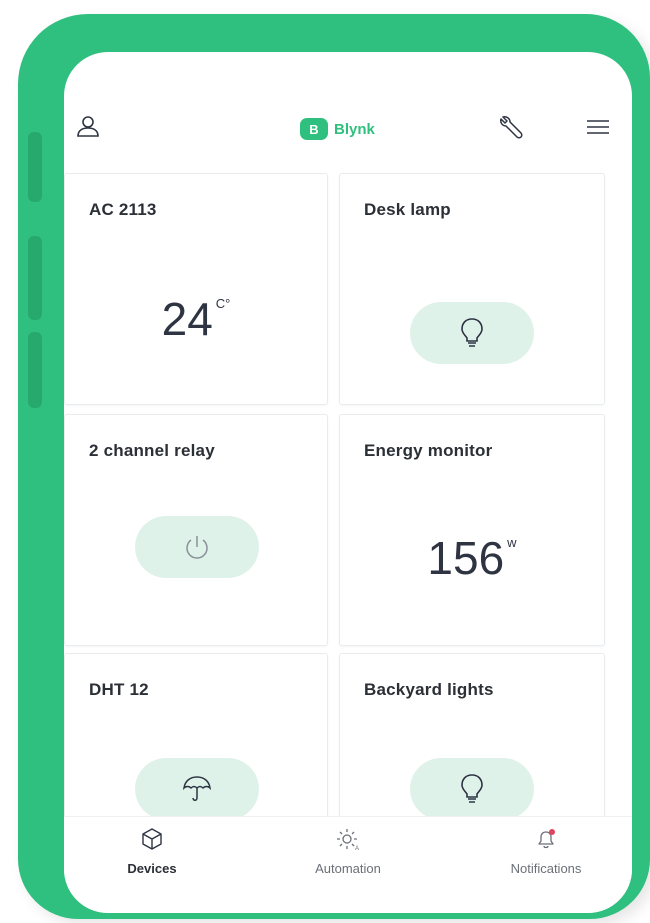  I want to click on device-title: Backyard lights, so click(429, 689).